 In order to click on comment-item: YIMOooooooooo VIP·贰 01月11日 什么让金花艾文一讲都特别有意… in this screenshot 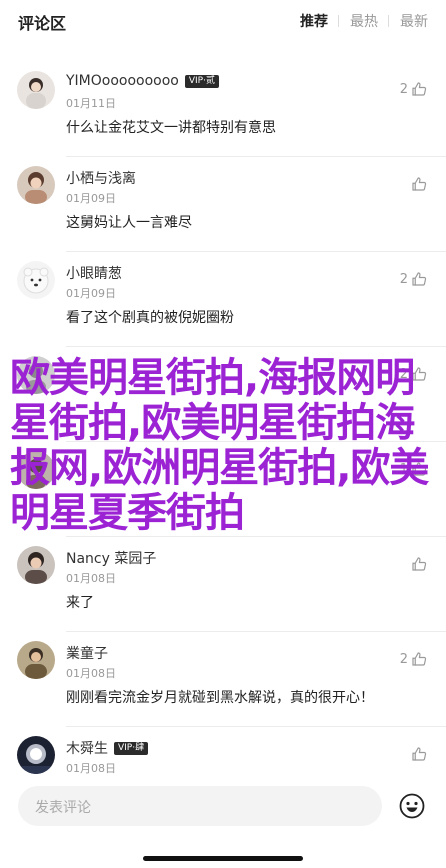, I will do `click(223, 109)`.